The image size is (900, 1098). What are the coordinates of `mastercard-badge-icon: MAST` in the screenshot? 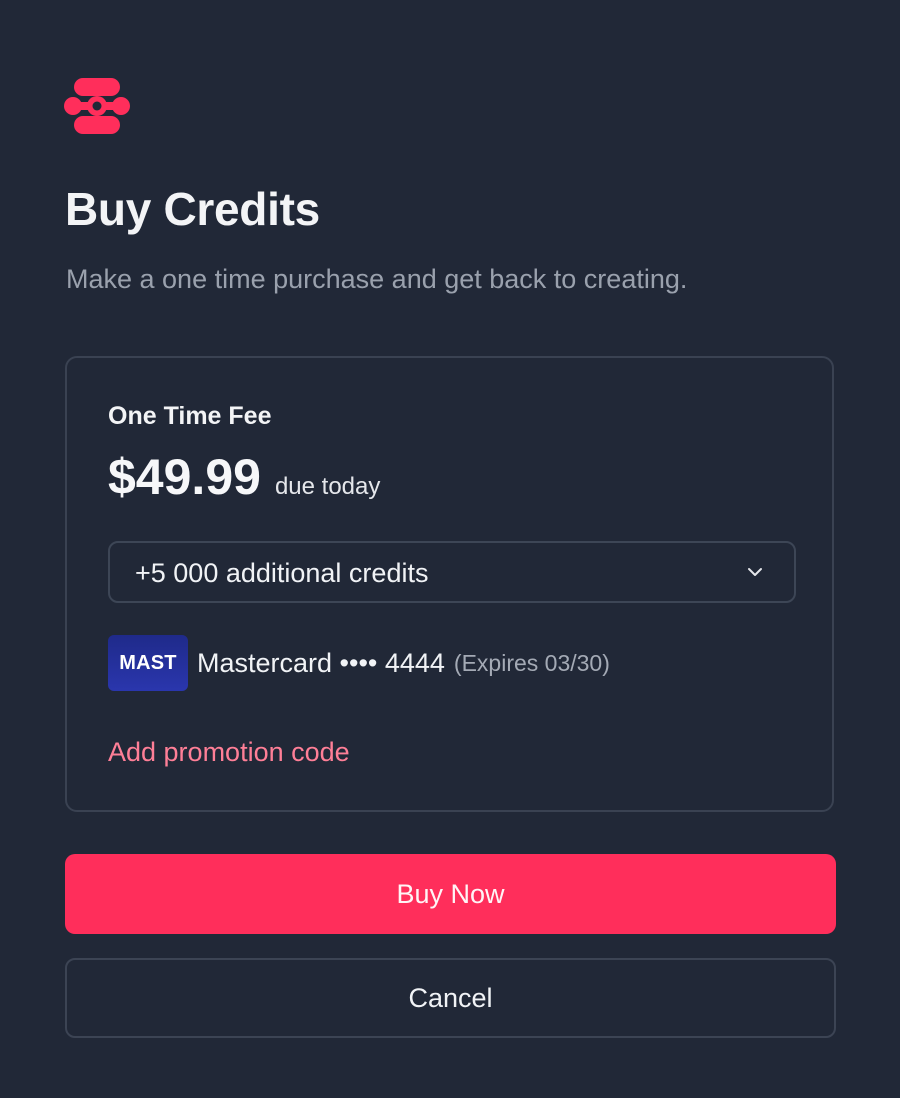 It's located at (148, 663).